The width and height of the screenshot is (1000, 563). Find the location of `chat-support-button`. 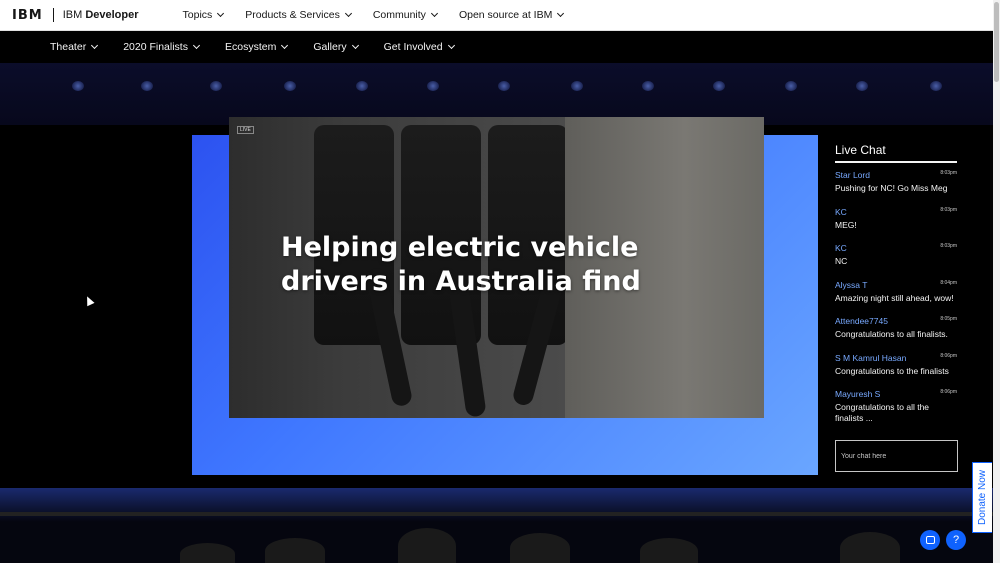

chat-support-button is located at coordinates (930, 540).